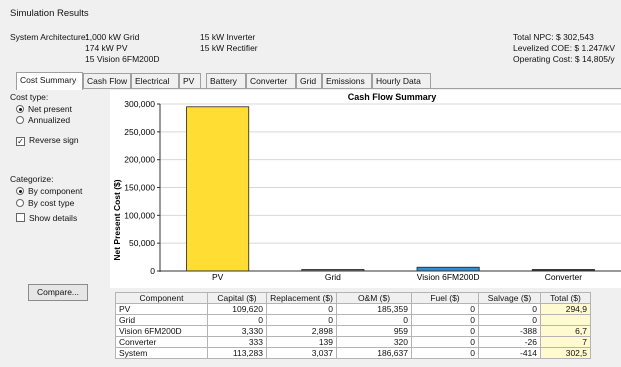 This screenshot has height=367, width=621. Describe the element at coordinates (564, 59) in the screenshot. I see `operating-cost: Operating Cost: $ 14,805/y` at that location.